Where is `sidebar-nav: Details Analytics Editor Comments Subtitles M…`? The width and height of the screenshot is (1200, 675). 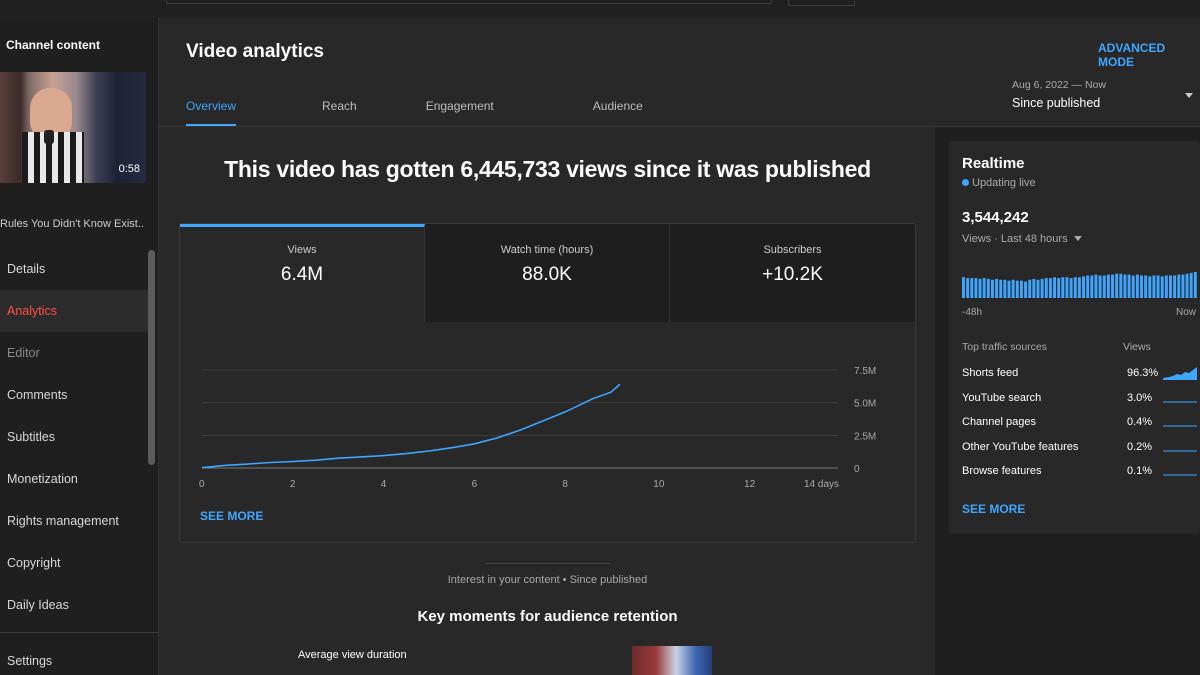
sidebar-nav: Details Analytics Editor Comments Subtitles M… is located at coordinates (74, 437).